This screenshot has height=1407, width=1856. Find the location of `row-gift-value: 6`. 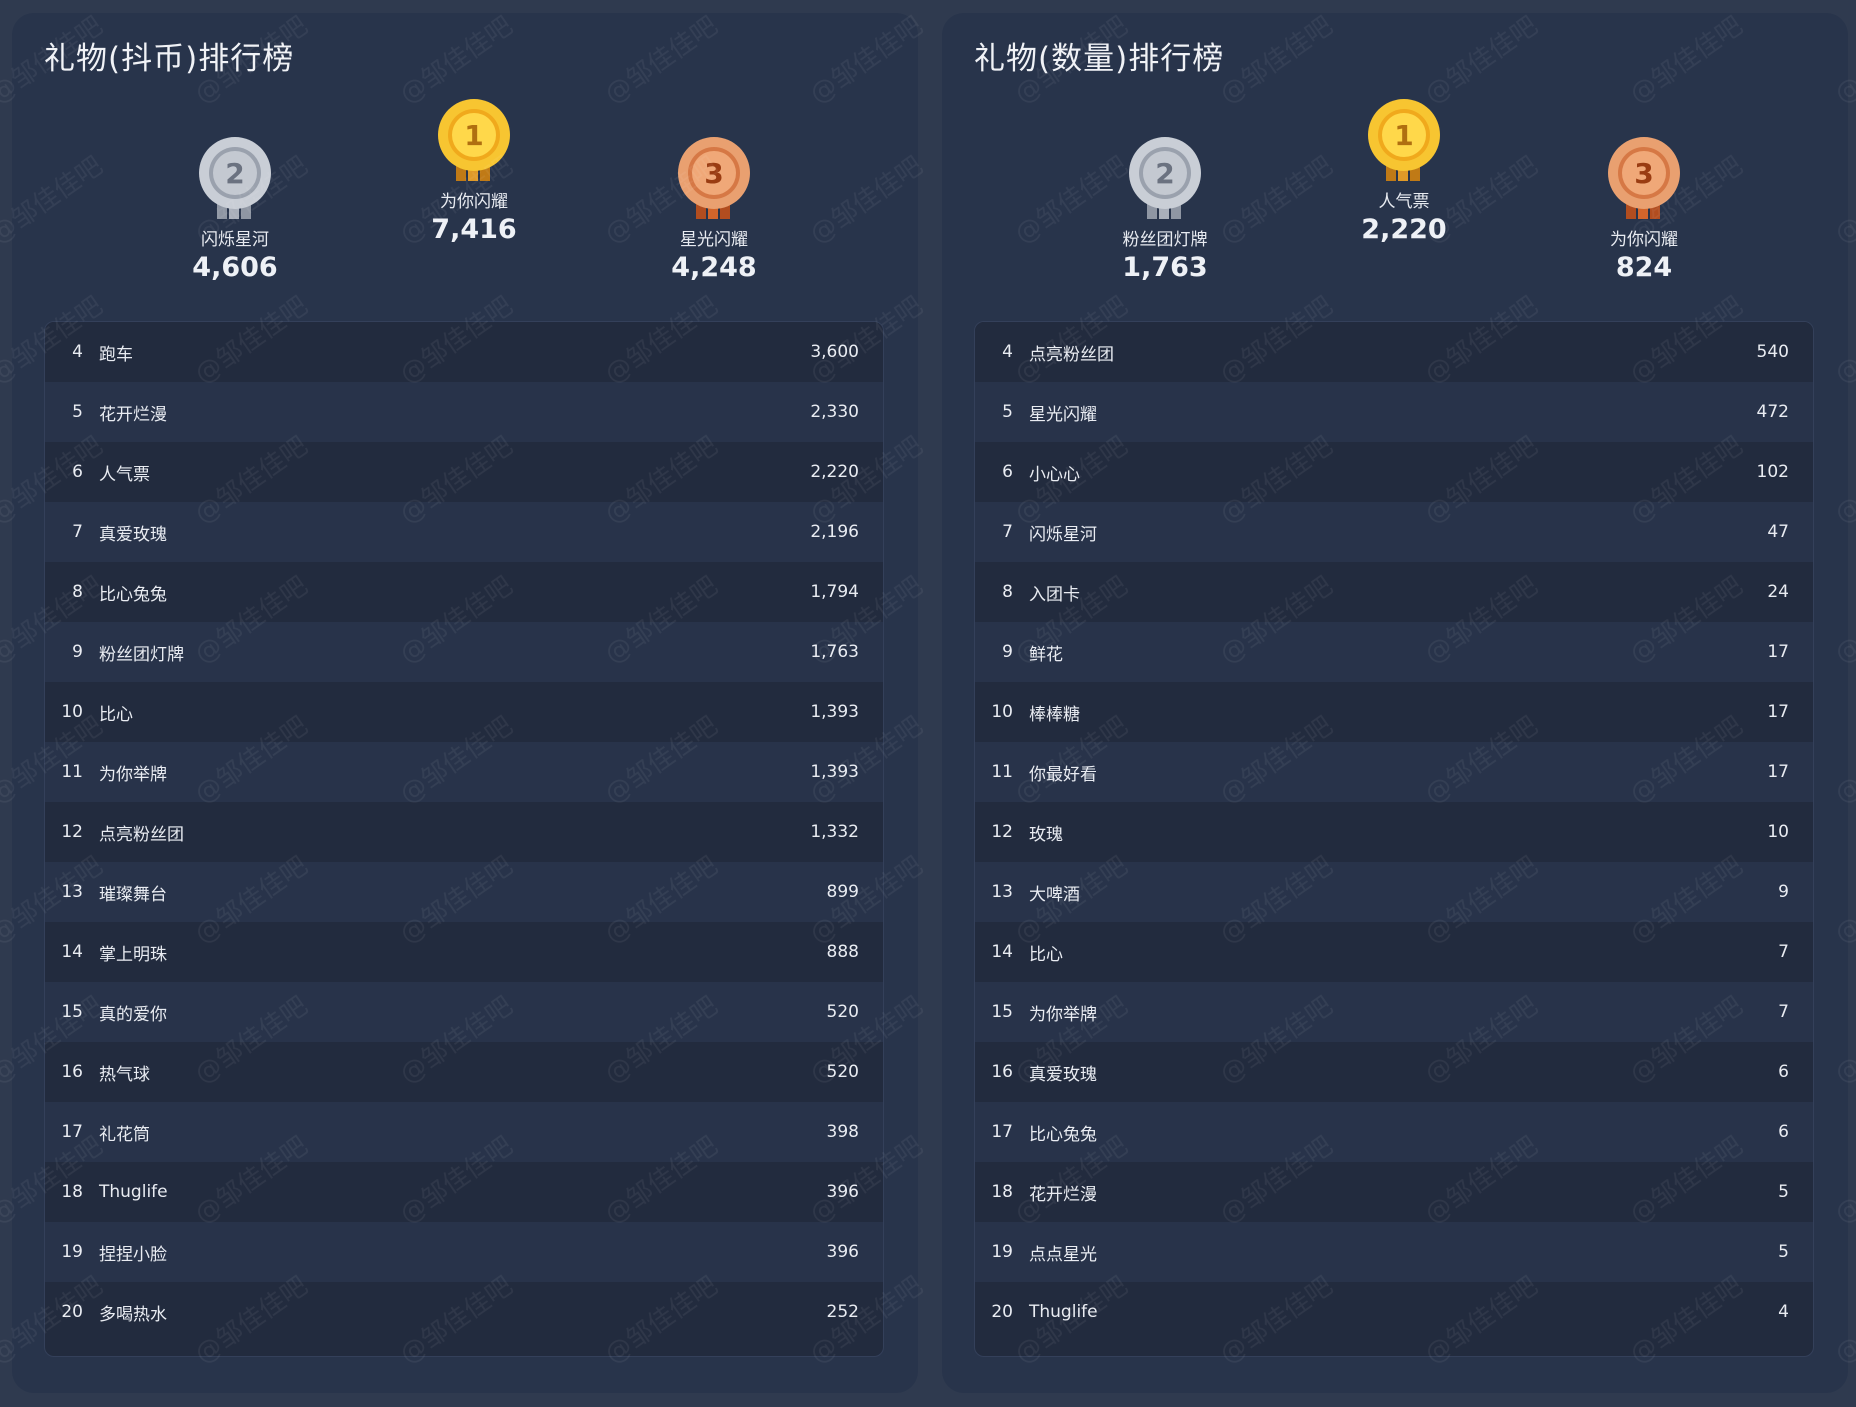

row-gift-value: 6 is located at coordinates (1783, 1072).